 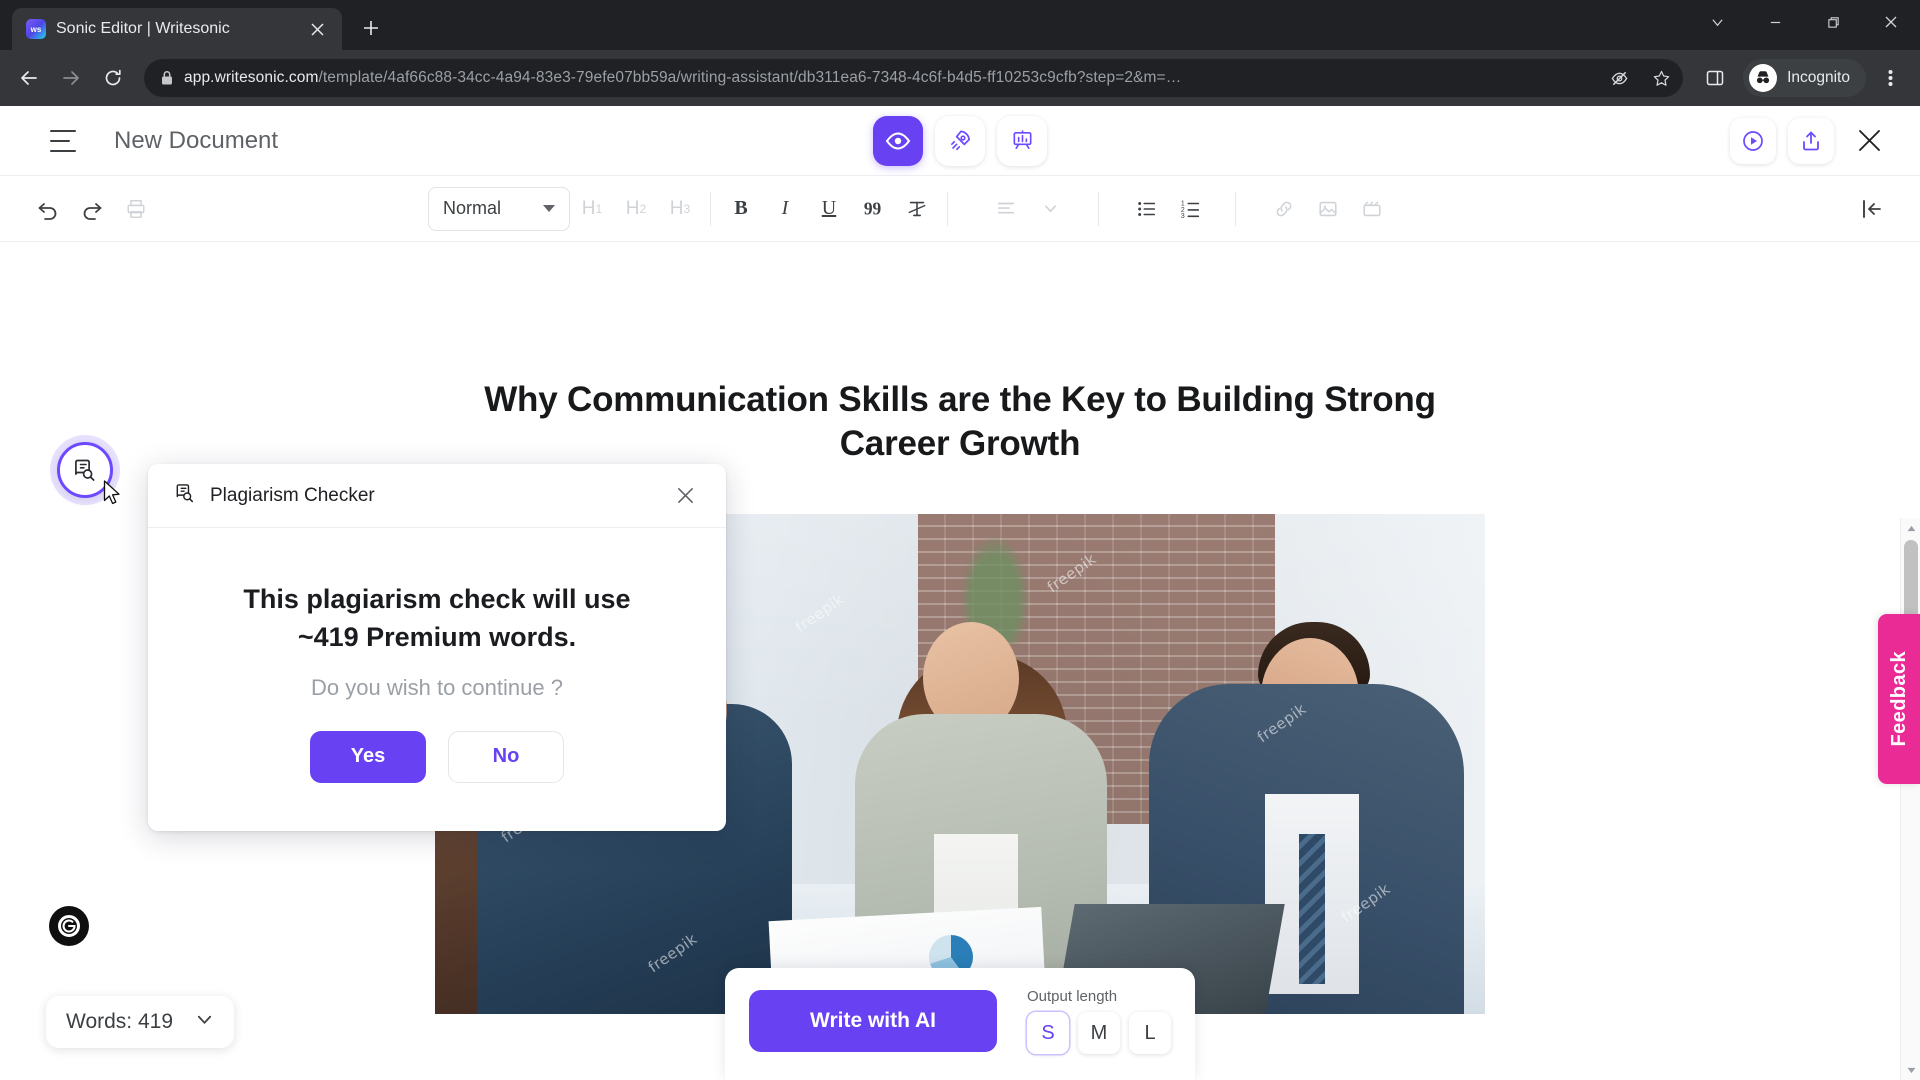 I want to click on svg-text: 3, so click(x=1183, y=216).